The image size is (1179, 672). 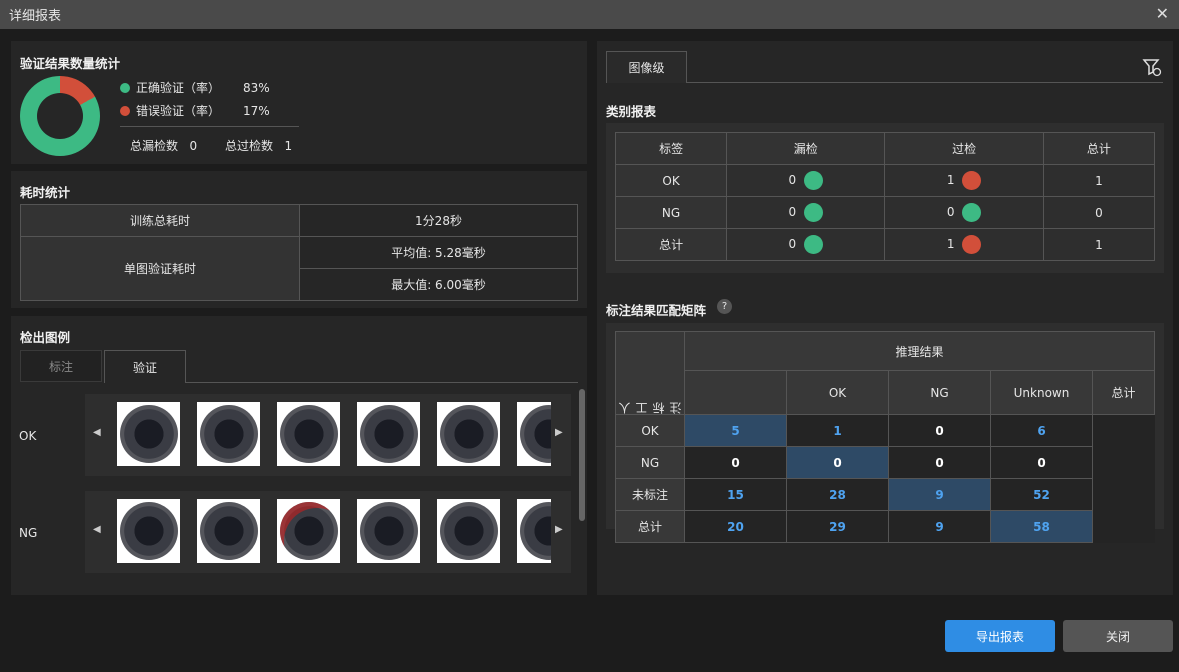 What do you see at coordinates (939, 392) in the screenshot?
I see `col-header: NG` at bounding box center [939, 392].